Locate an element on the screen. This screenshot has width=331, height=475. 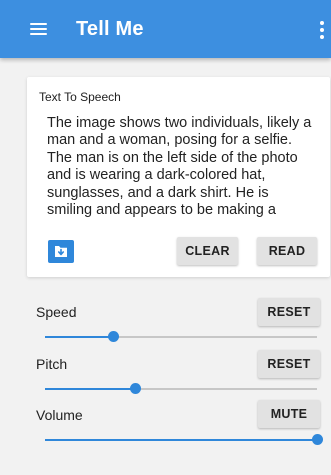
speed-reset-button: RESET is located at coordinates (289, 312).